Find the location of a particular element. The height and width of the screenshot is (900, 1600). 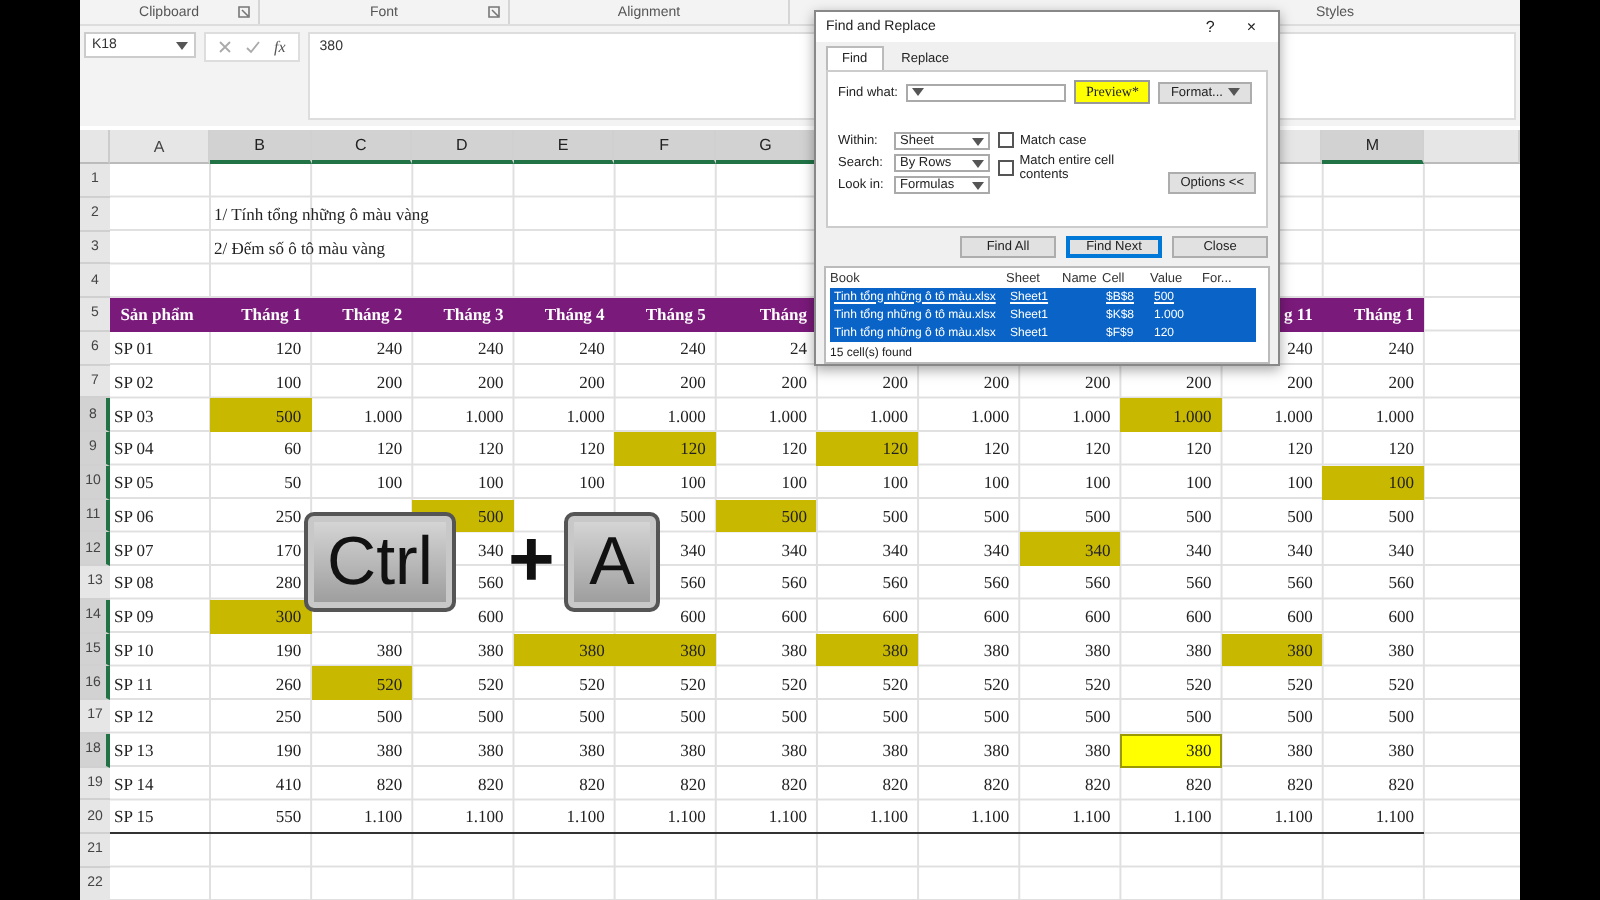

table-cell: 100 is located at coordinates (1373, 482).